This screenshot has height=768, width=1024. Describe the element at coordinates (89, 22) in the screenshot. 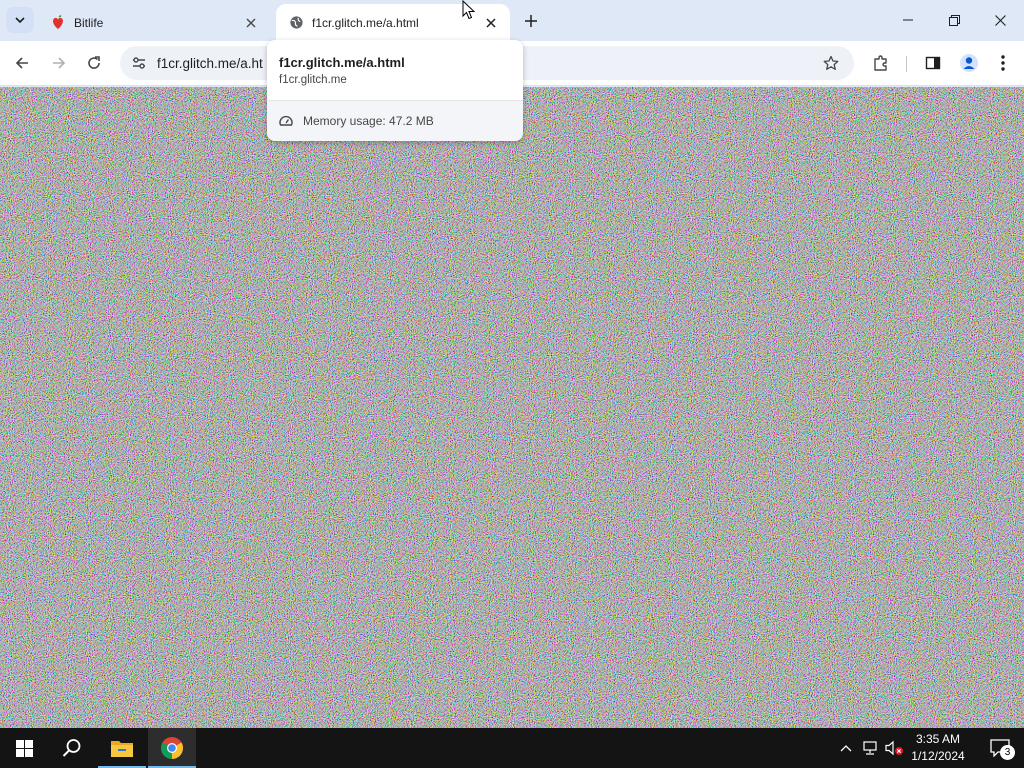

I see `tab-title: Bitlife` at that location.